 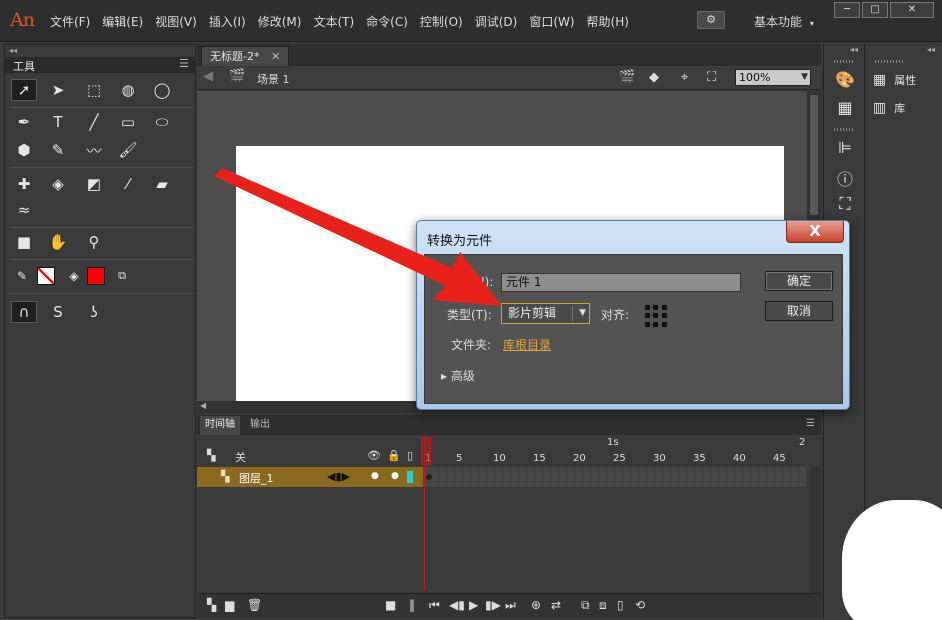 What do you see at coordinates (457, 605) in the screenshot?
I see `step-back-icon: ◀▮` at bounding box center [457, 605].